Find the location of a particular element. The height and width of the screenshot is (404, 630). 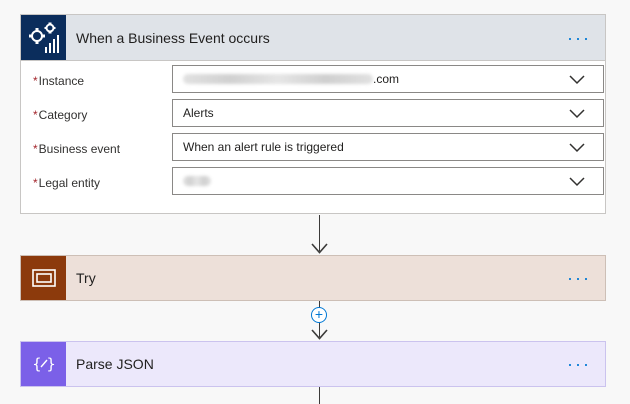

field-category: *Category Alerts is located at coordinates (313, 116).